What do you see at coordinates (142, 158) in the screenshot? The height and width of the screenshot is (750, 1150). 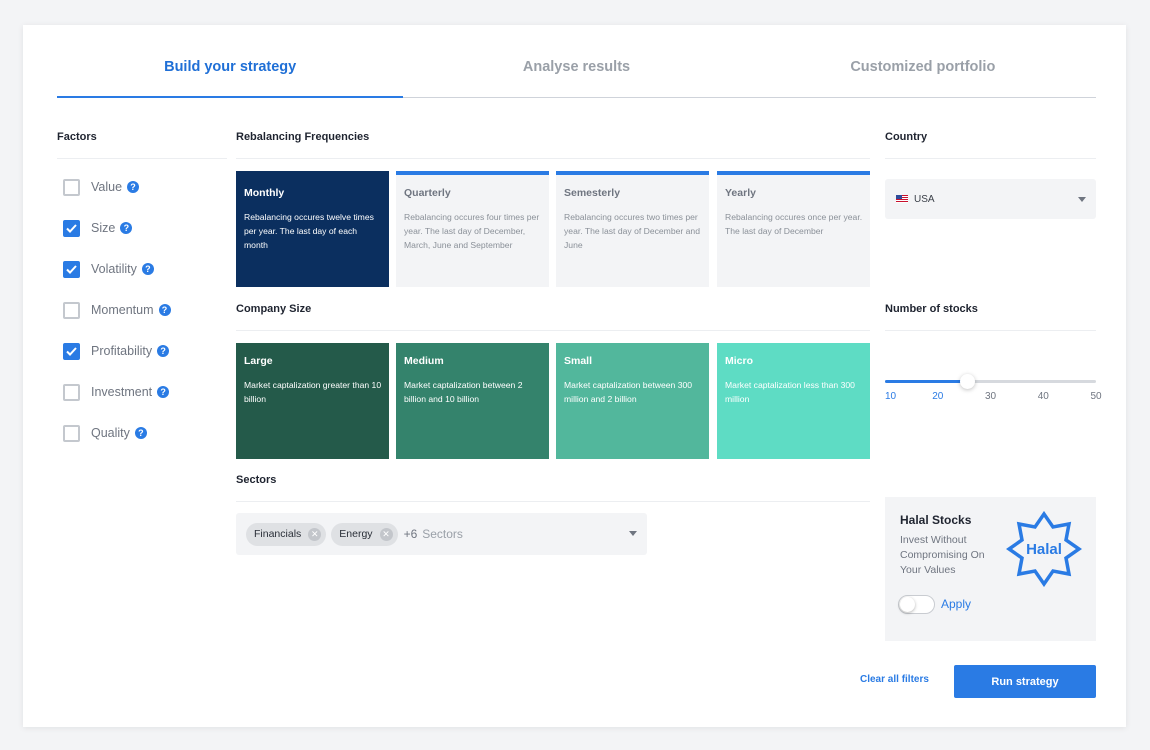 I see `factors-divider` at bounding box center [142, 158].